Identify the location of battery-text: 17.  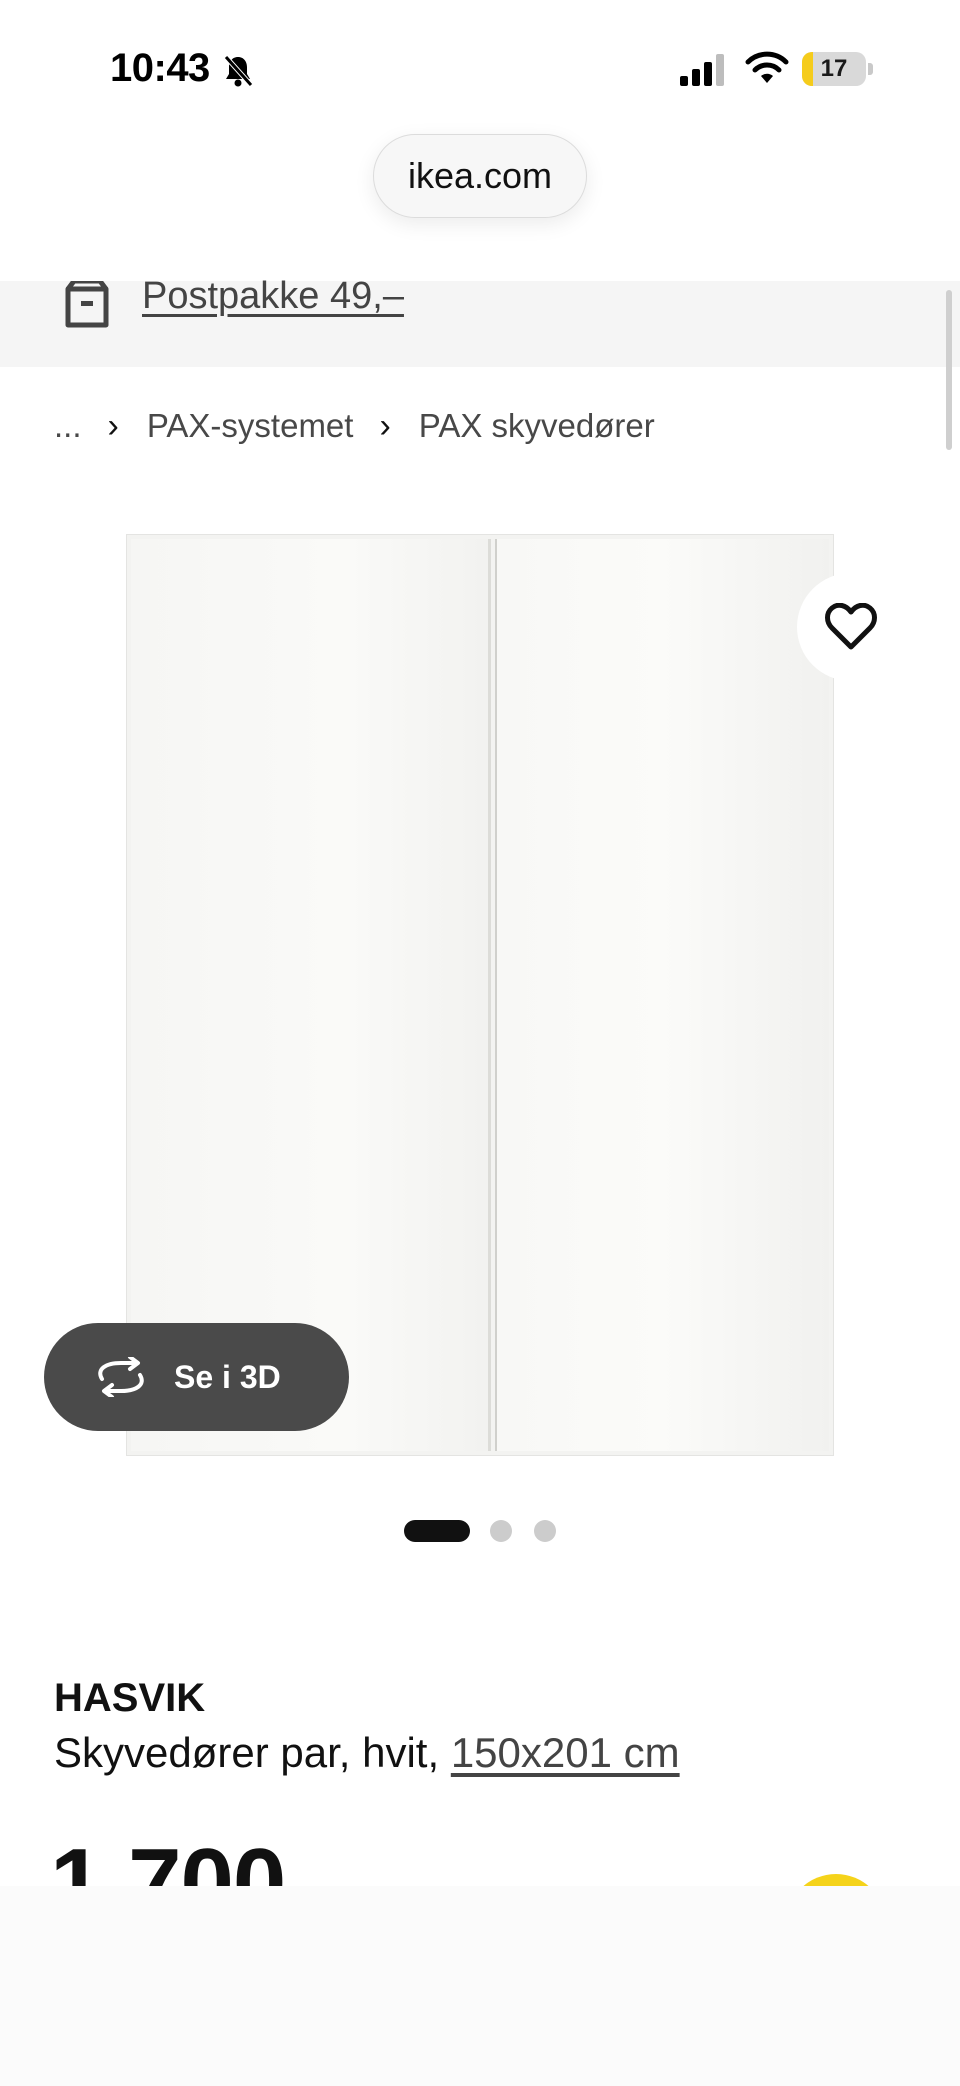
(834, 68).